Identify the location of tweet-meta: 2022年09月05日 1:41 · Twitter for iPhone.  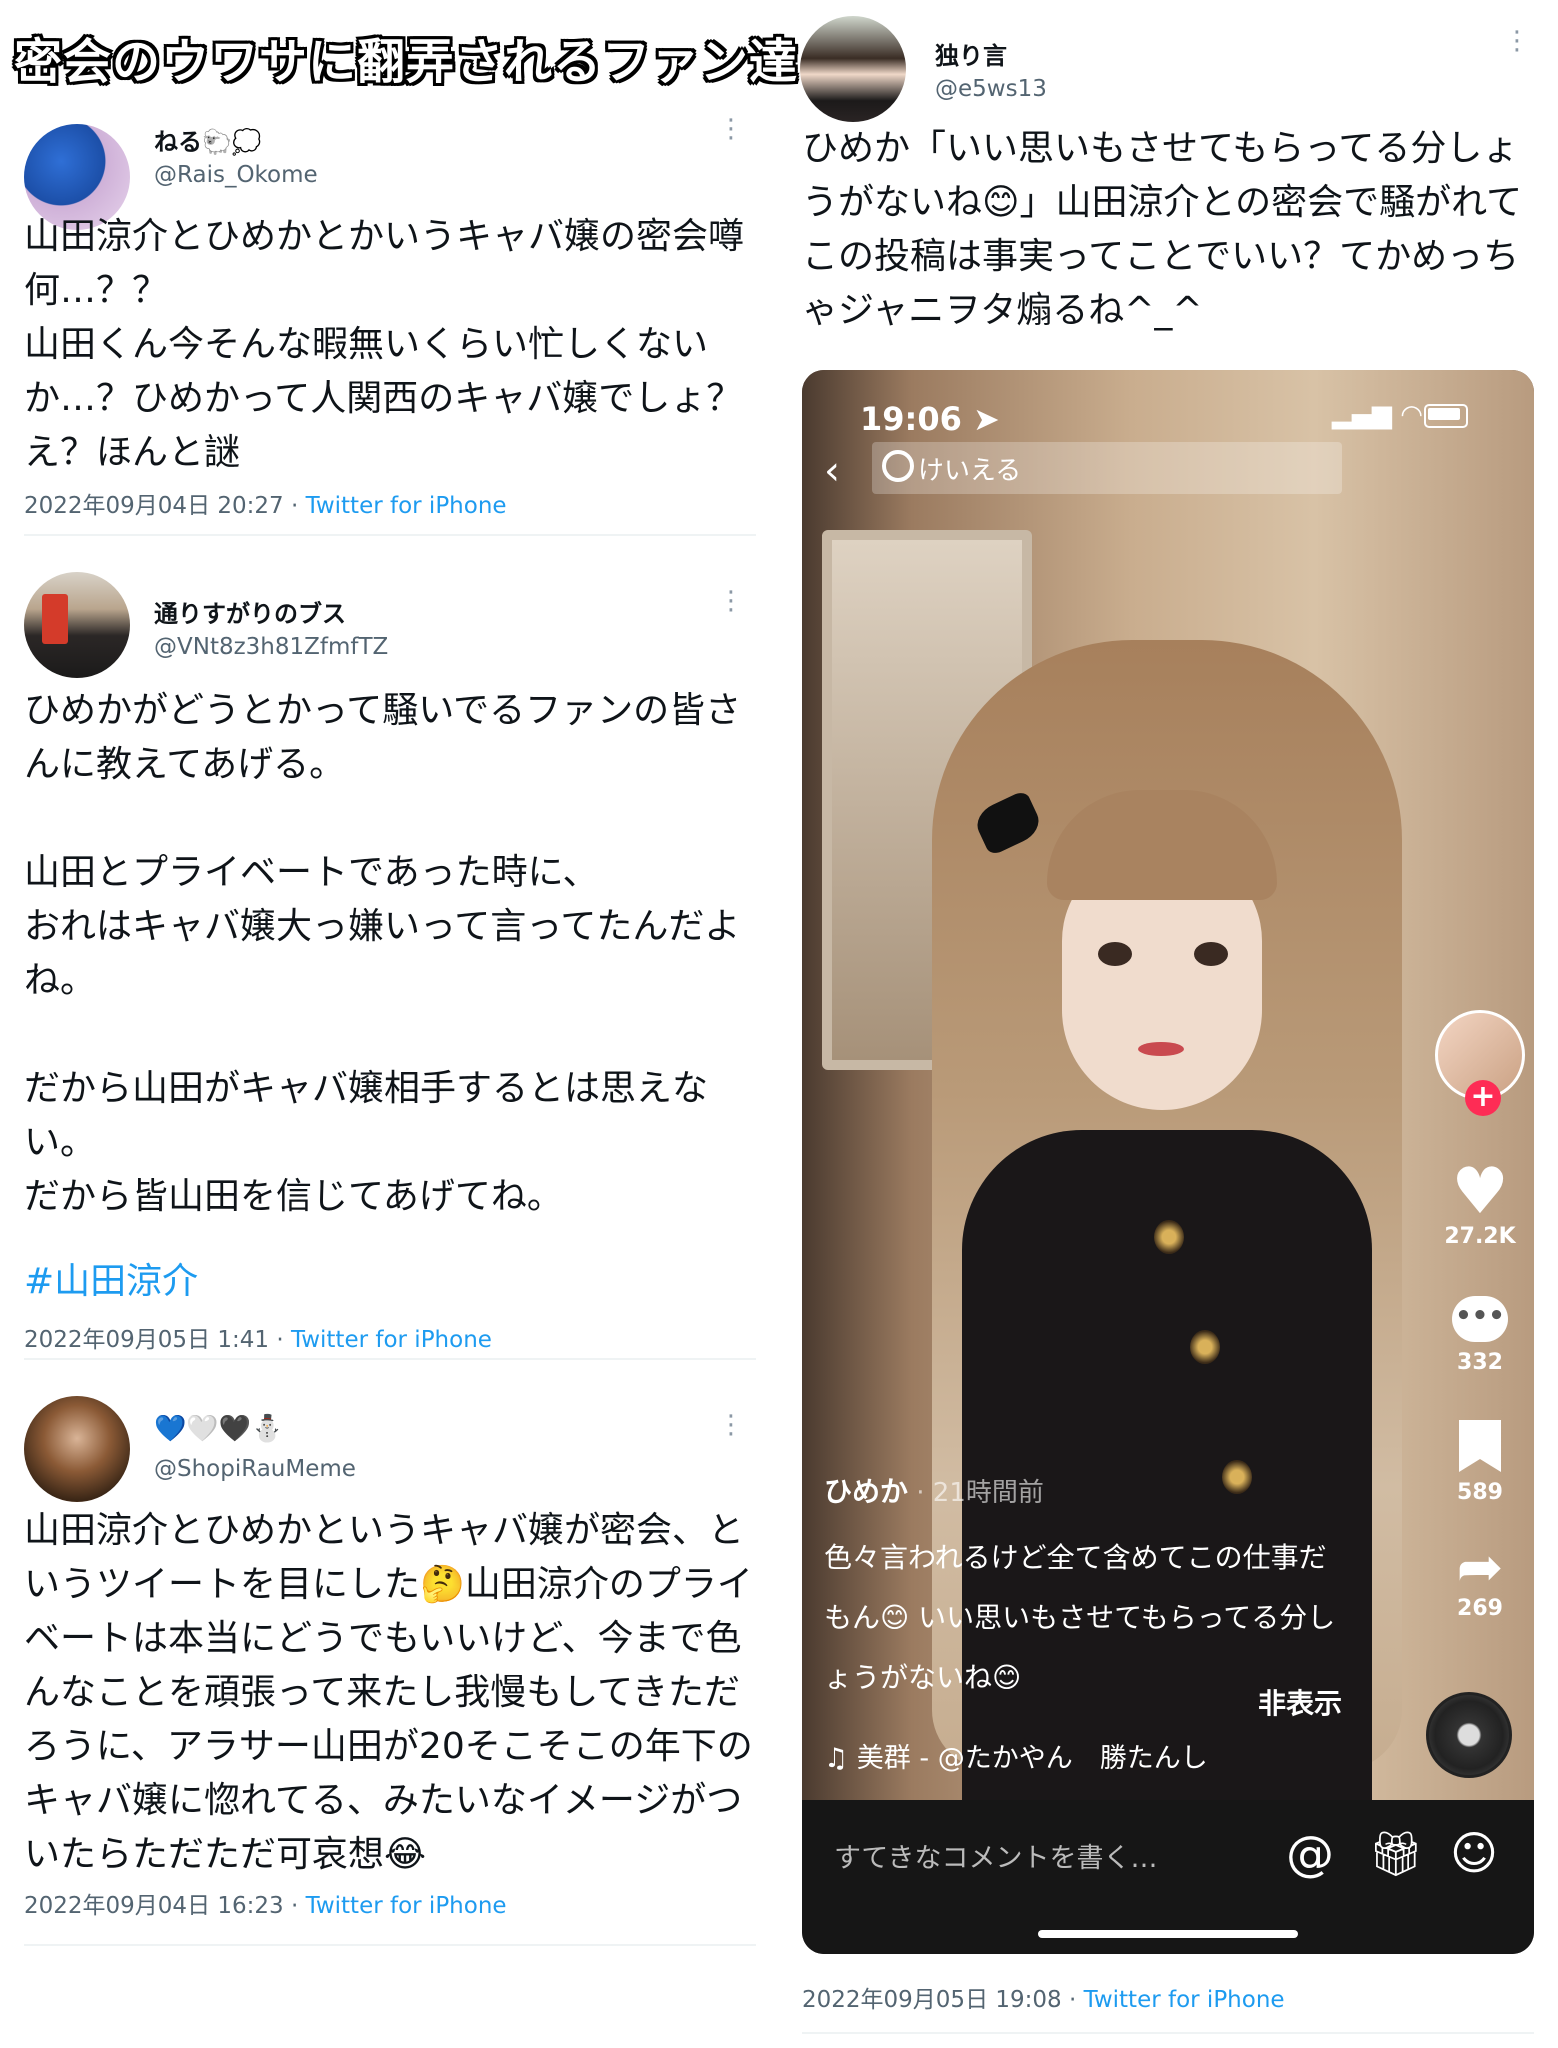
(258, 1337).